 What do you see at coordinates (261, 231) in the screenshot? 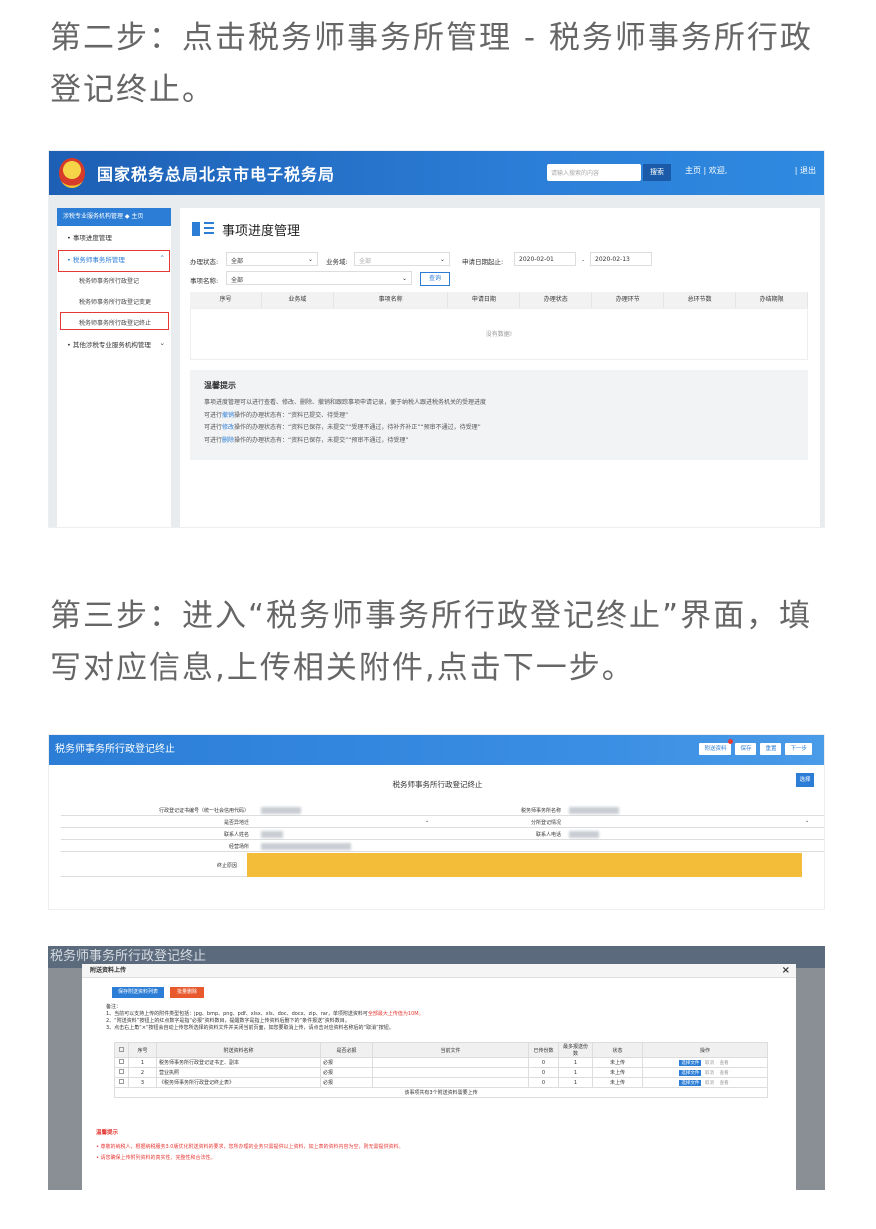
I see `page-title: 事项进度管理` at bounding box center [261, 231].